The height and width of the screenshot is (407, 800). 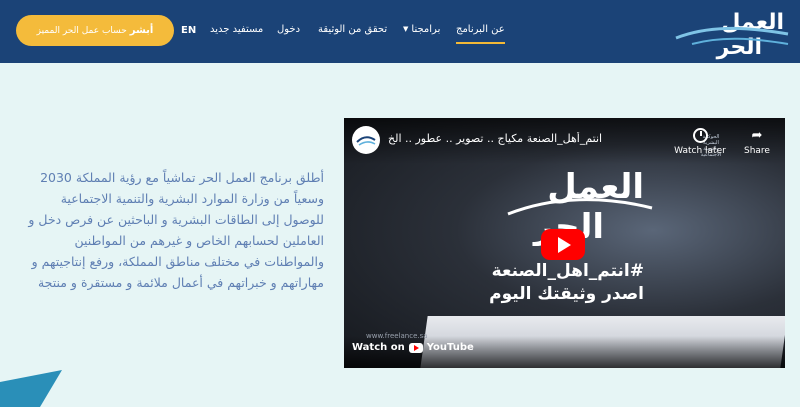 I want to click on watch-later-button: Watch later, so click(x=700, y=142).